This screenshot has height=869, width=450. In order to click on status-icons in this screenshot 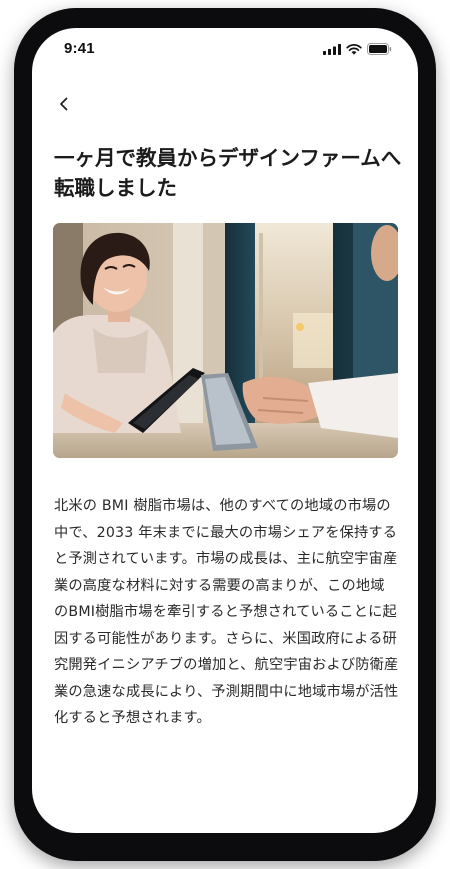, I will do `click(357, 49)`.